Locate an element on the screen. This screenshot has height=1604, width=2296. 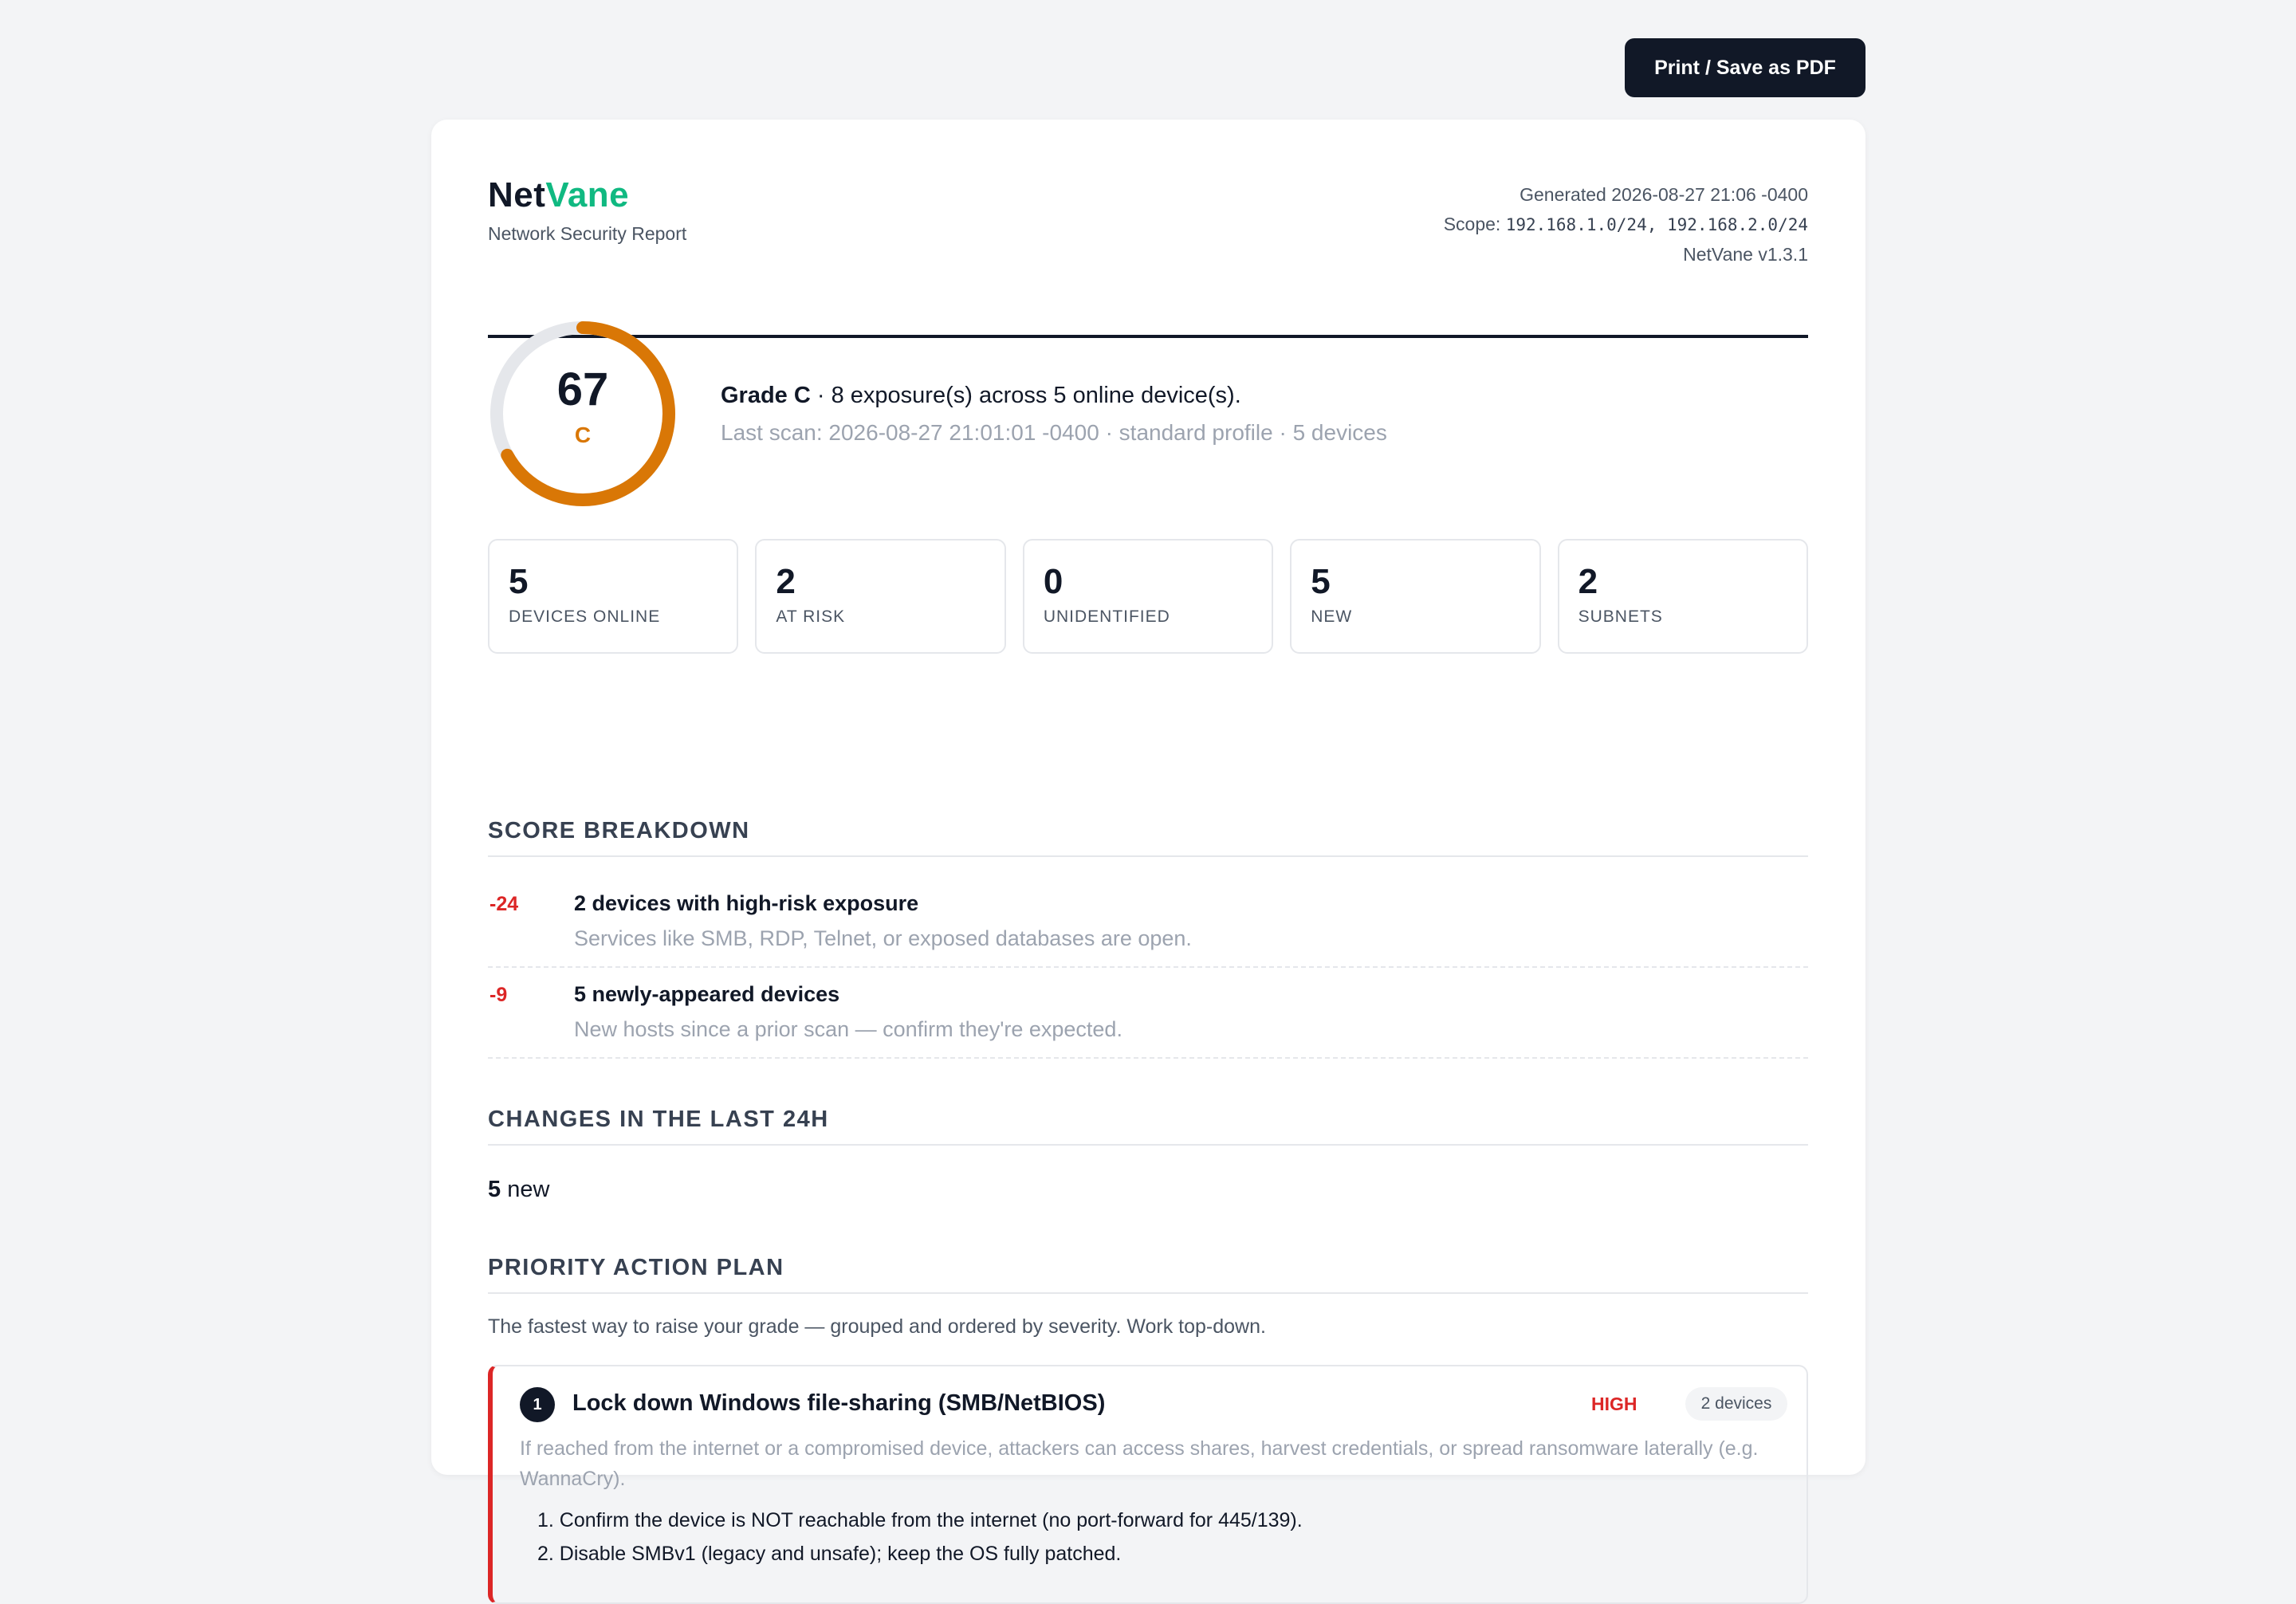
header-divider is located at coordinates (1148, 336).